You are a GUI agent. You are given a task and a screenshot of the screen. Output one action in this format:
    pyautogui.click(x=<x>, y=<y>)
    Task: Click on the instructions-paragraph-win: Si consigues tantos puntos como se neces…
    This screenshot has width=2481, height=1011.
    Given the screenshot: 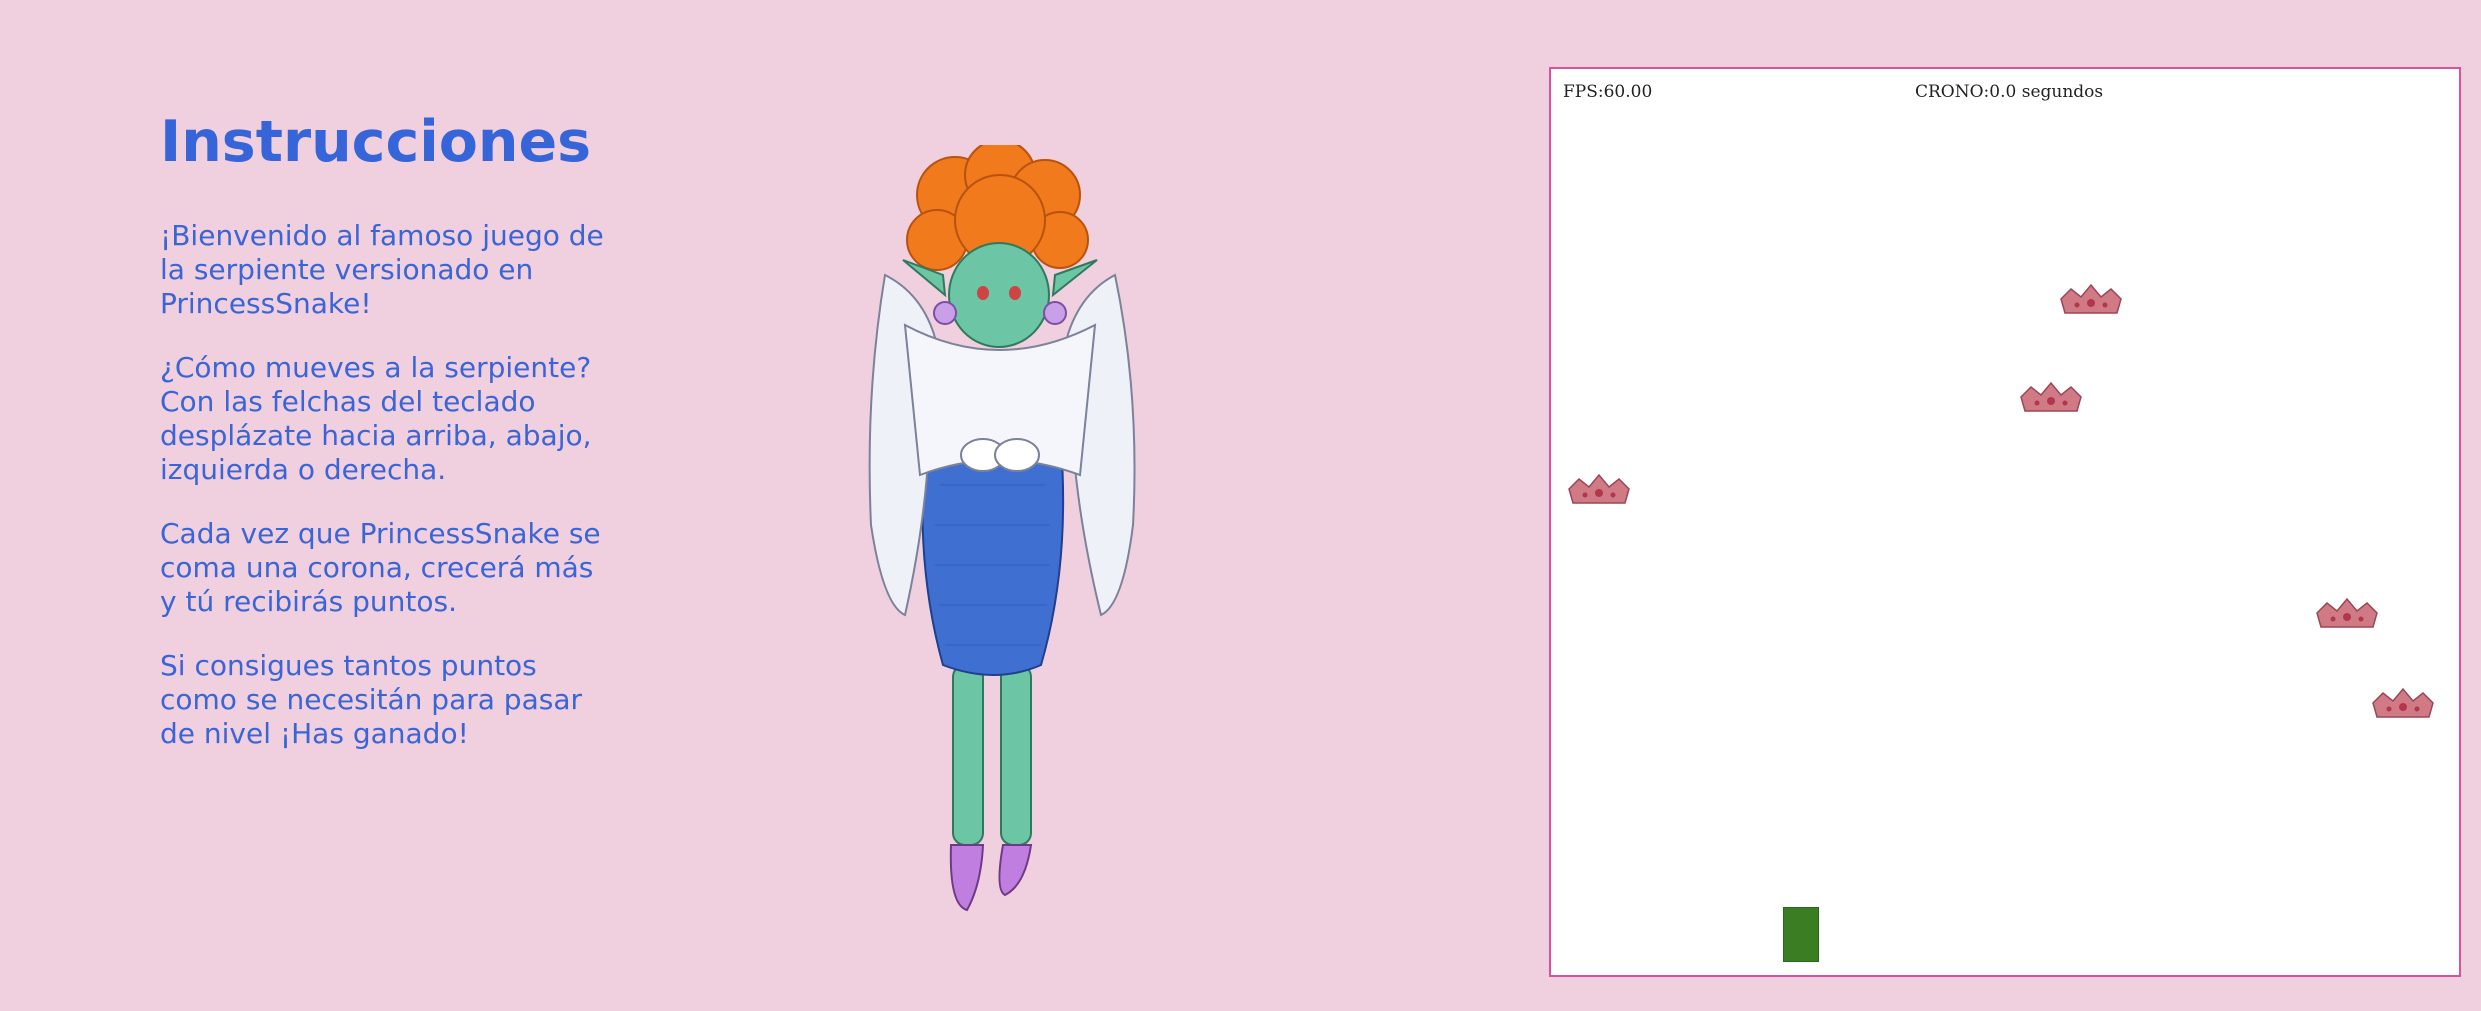 What is the action you would take?
    pyautogui.click(x=371, y=699)
    